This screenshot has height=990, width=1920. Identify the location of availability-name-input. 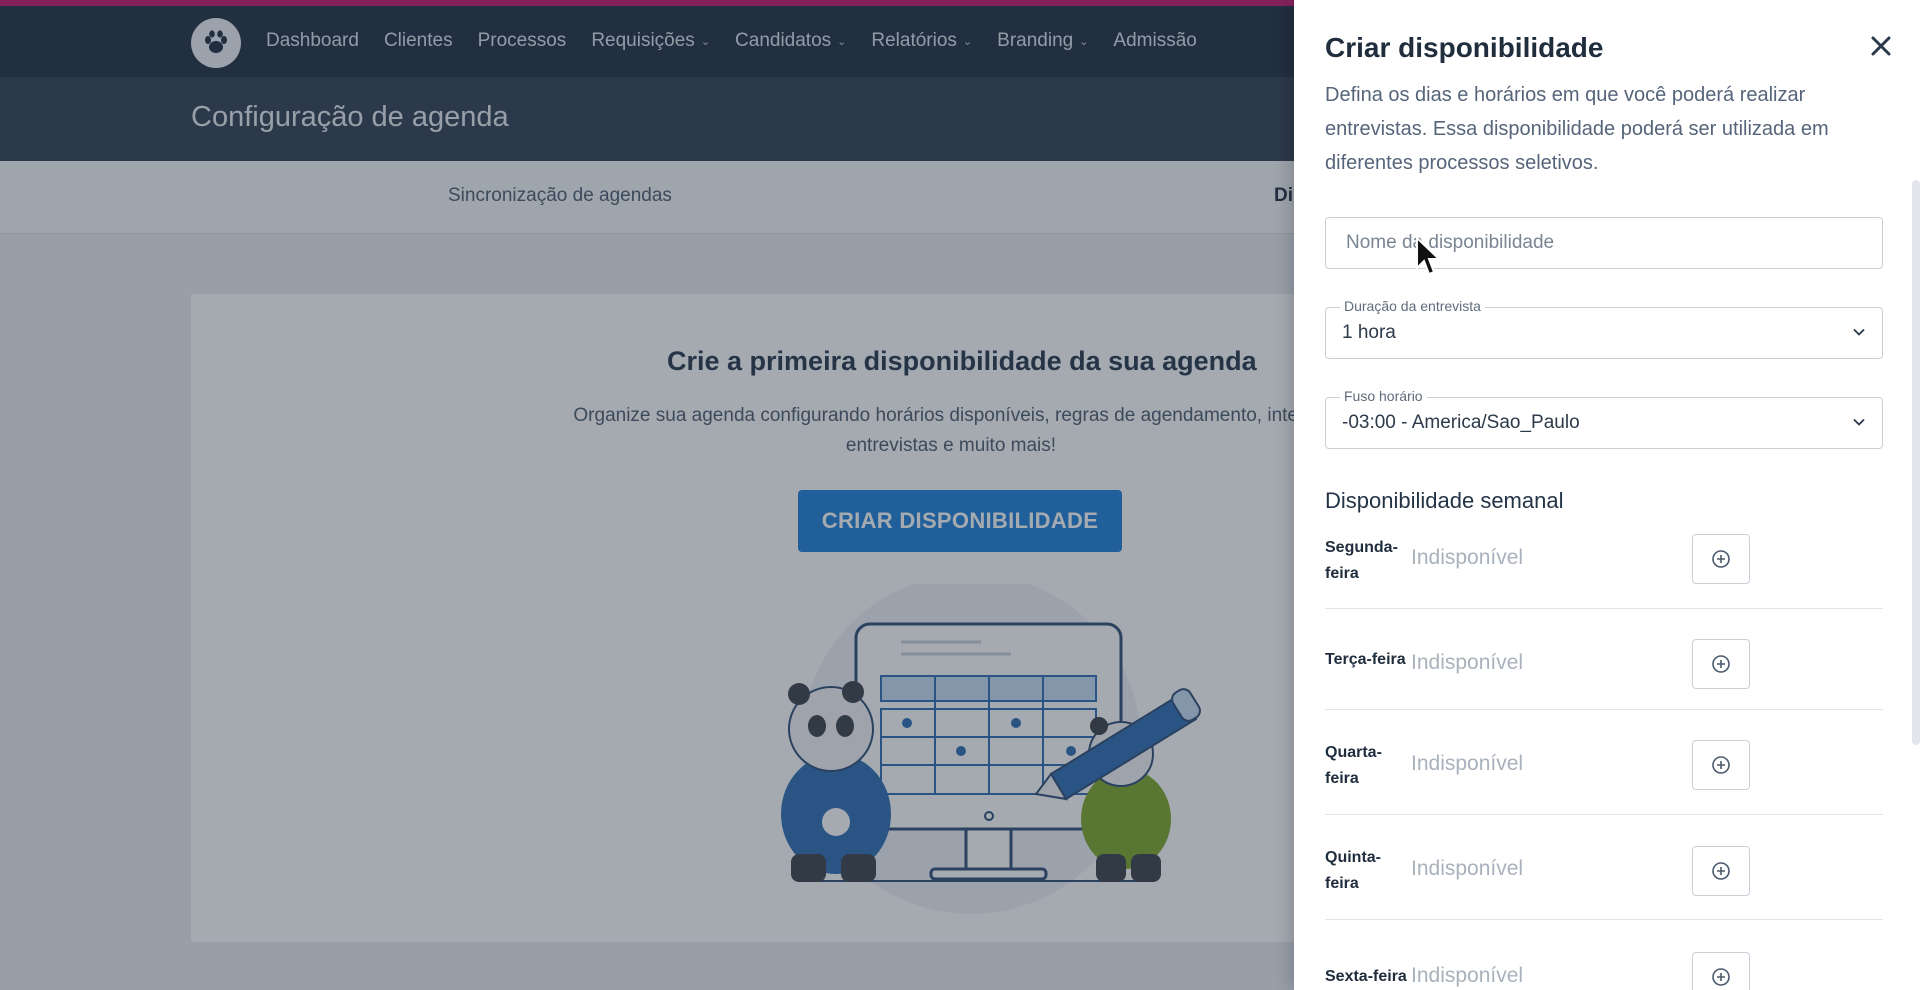
(1604, 243).